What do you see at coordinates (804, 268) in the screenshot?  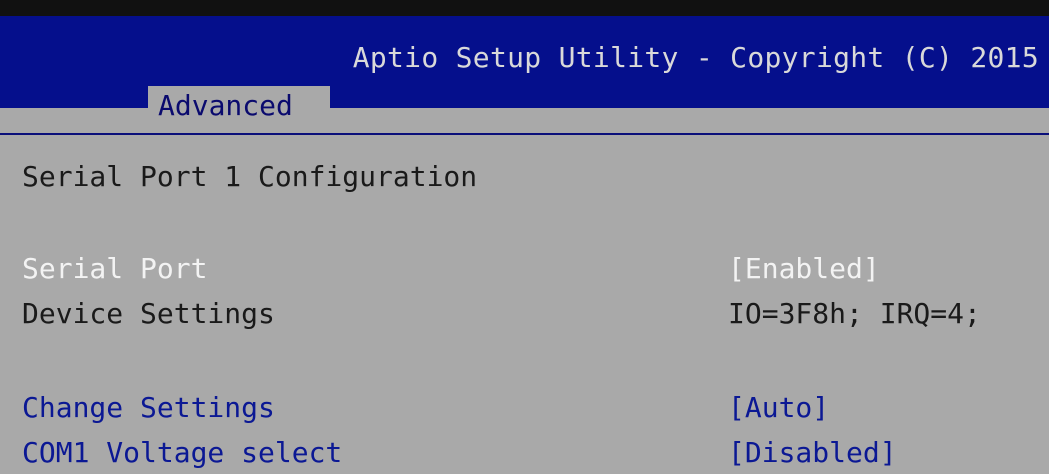 I see `setting-serial-port-value: [Enabled]` at bounding box center [804, 268].